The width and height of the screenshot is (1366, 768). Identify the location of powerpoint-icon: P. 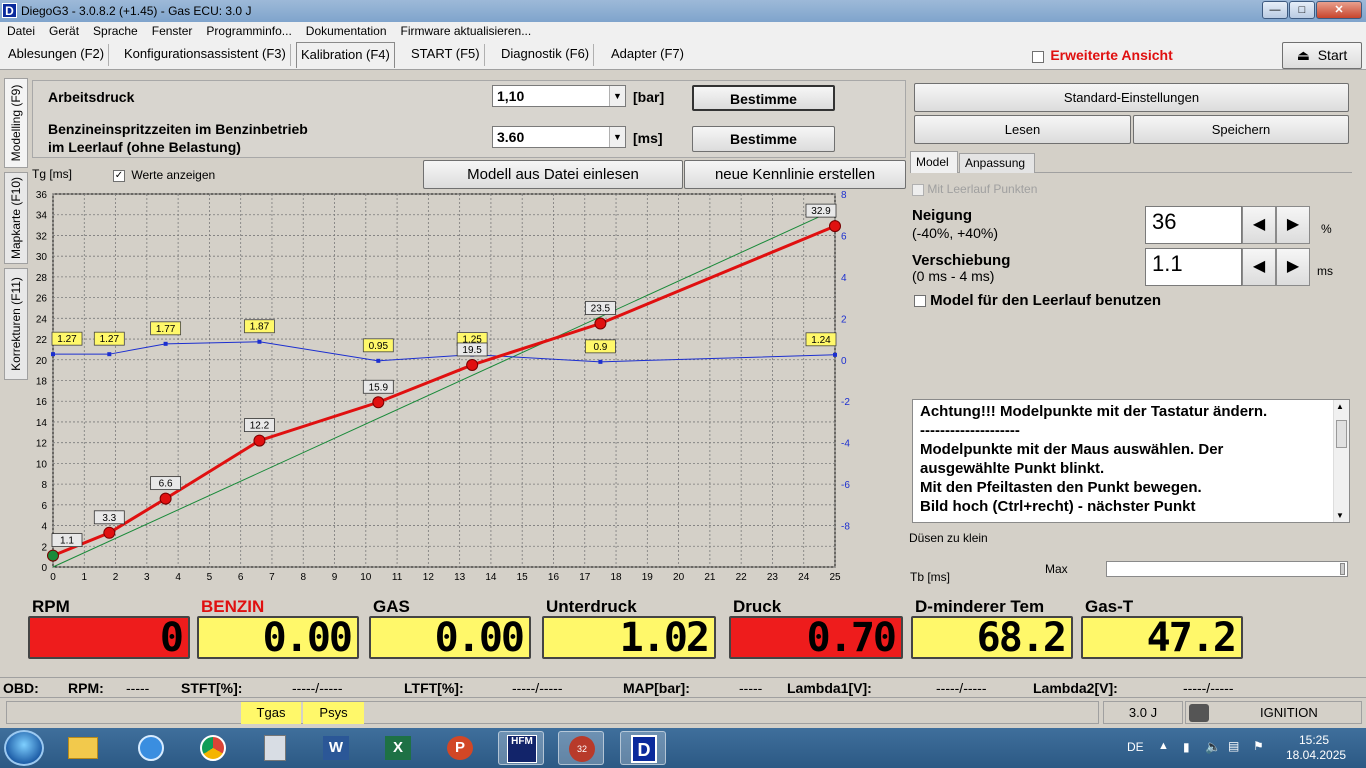
(459, 748).